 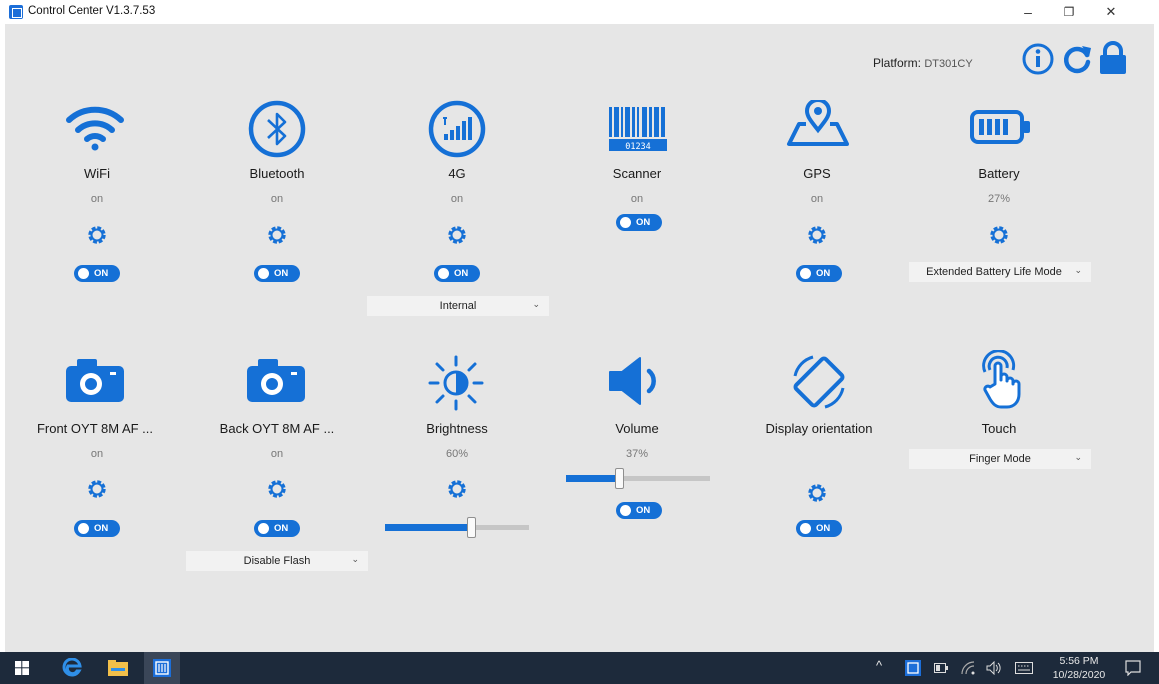 What do you see at coordinates (277, 199) in the screenshot?
I see `bluetooth-status: on` at bounding box center [277, 199].